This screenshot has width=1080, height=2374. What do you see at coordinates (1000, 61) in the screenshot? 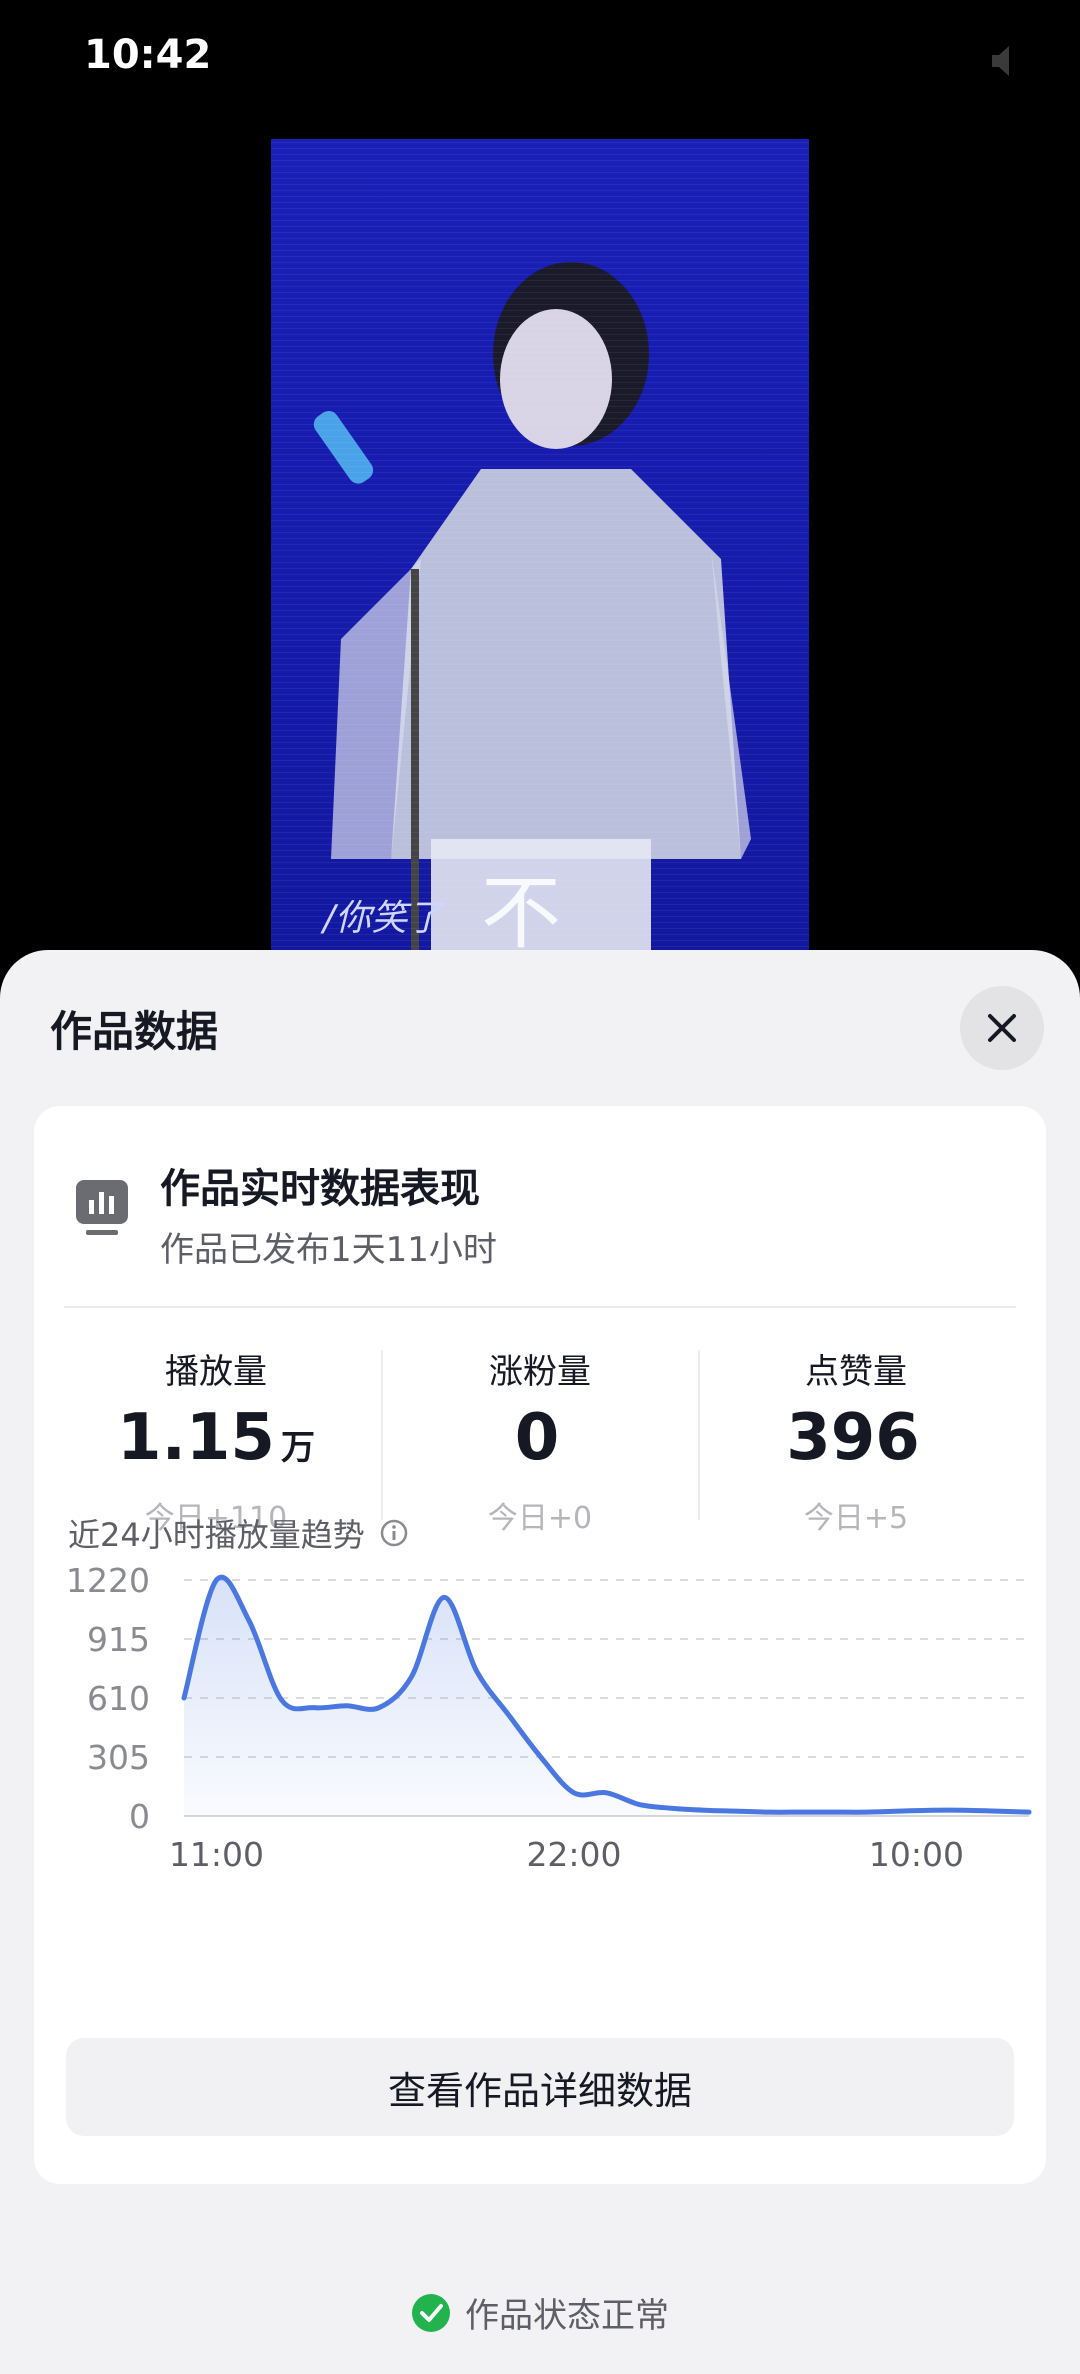
I see `speaker-icon` at bounding box center [1000, 61].